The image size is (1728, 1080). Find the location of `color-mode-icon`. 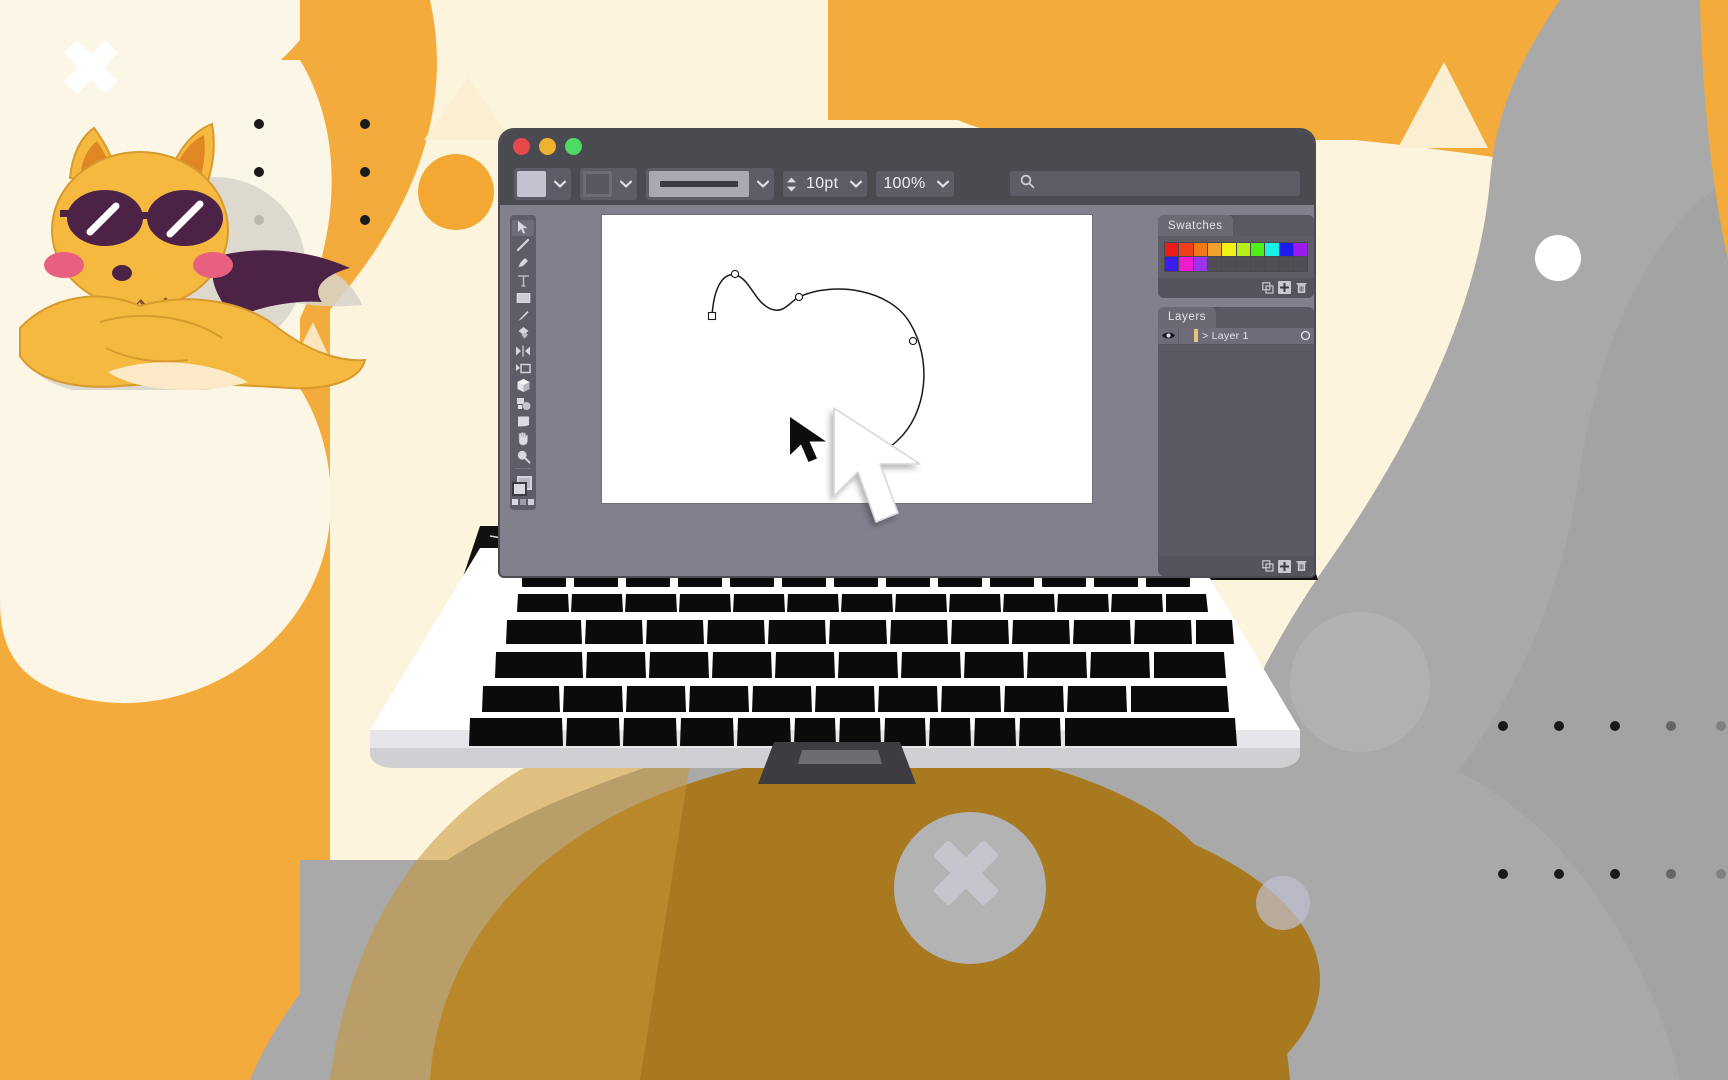

color-mode-icon is located at coordinates (515, 501).